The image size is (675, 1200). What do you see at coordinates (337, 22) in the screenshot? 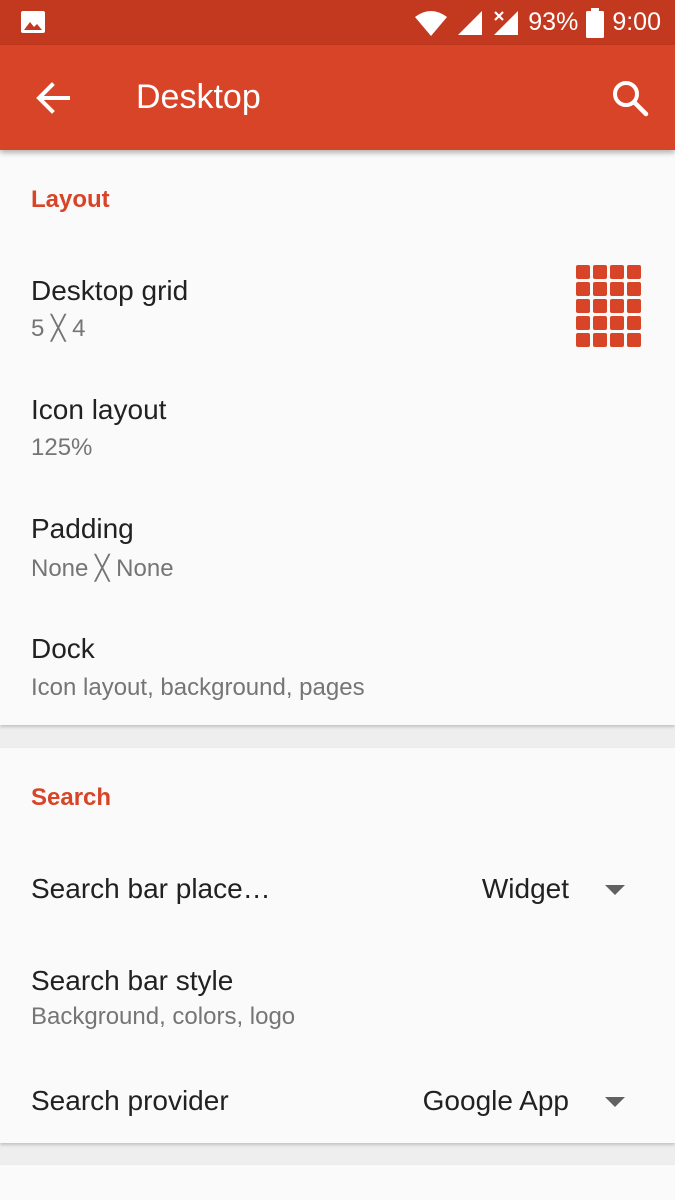
I see `status-bar: 93% 9:00` at bounding box center [337, 22].